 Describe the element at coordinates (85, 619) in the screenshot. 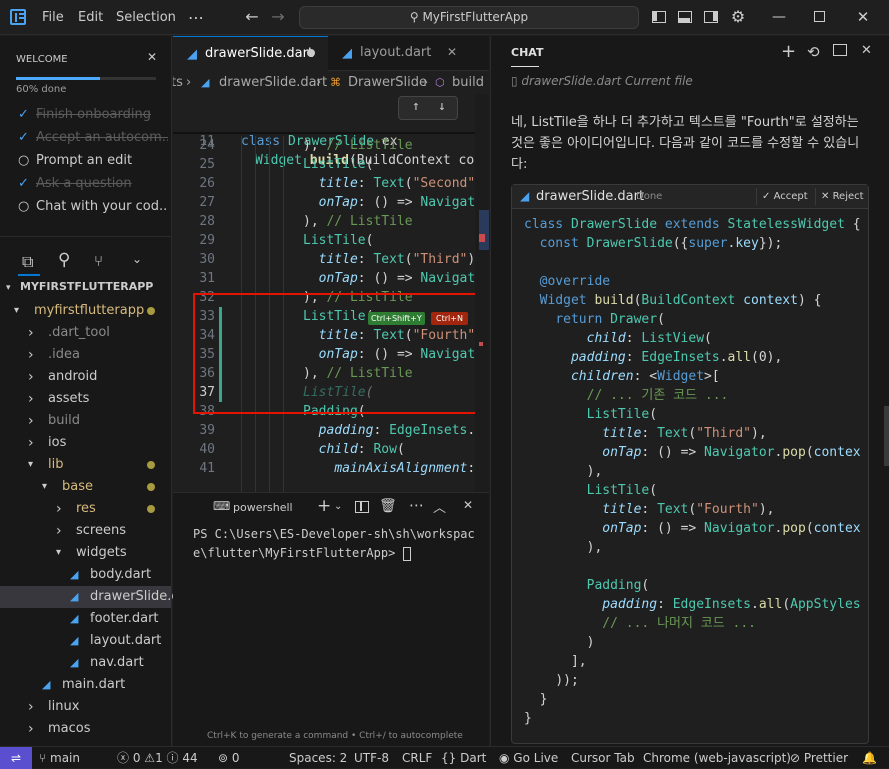

I see `file-item: ◢ footer.dart` at that location.